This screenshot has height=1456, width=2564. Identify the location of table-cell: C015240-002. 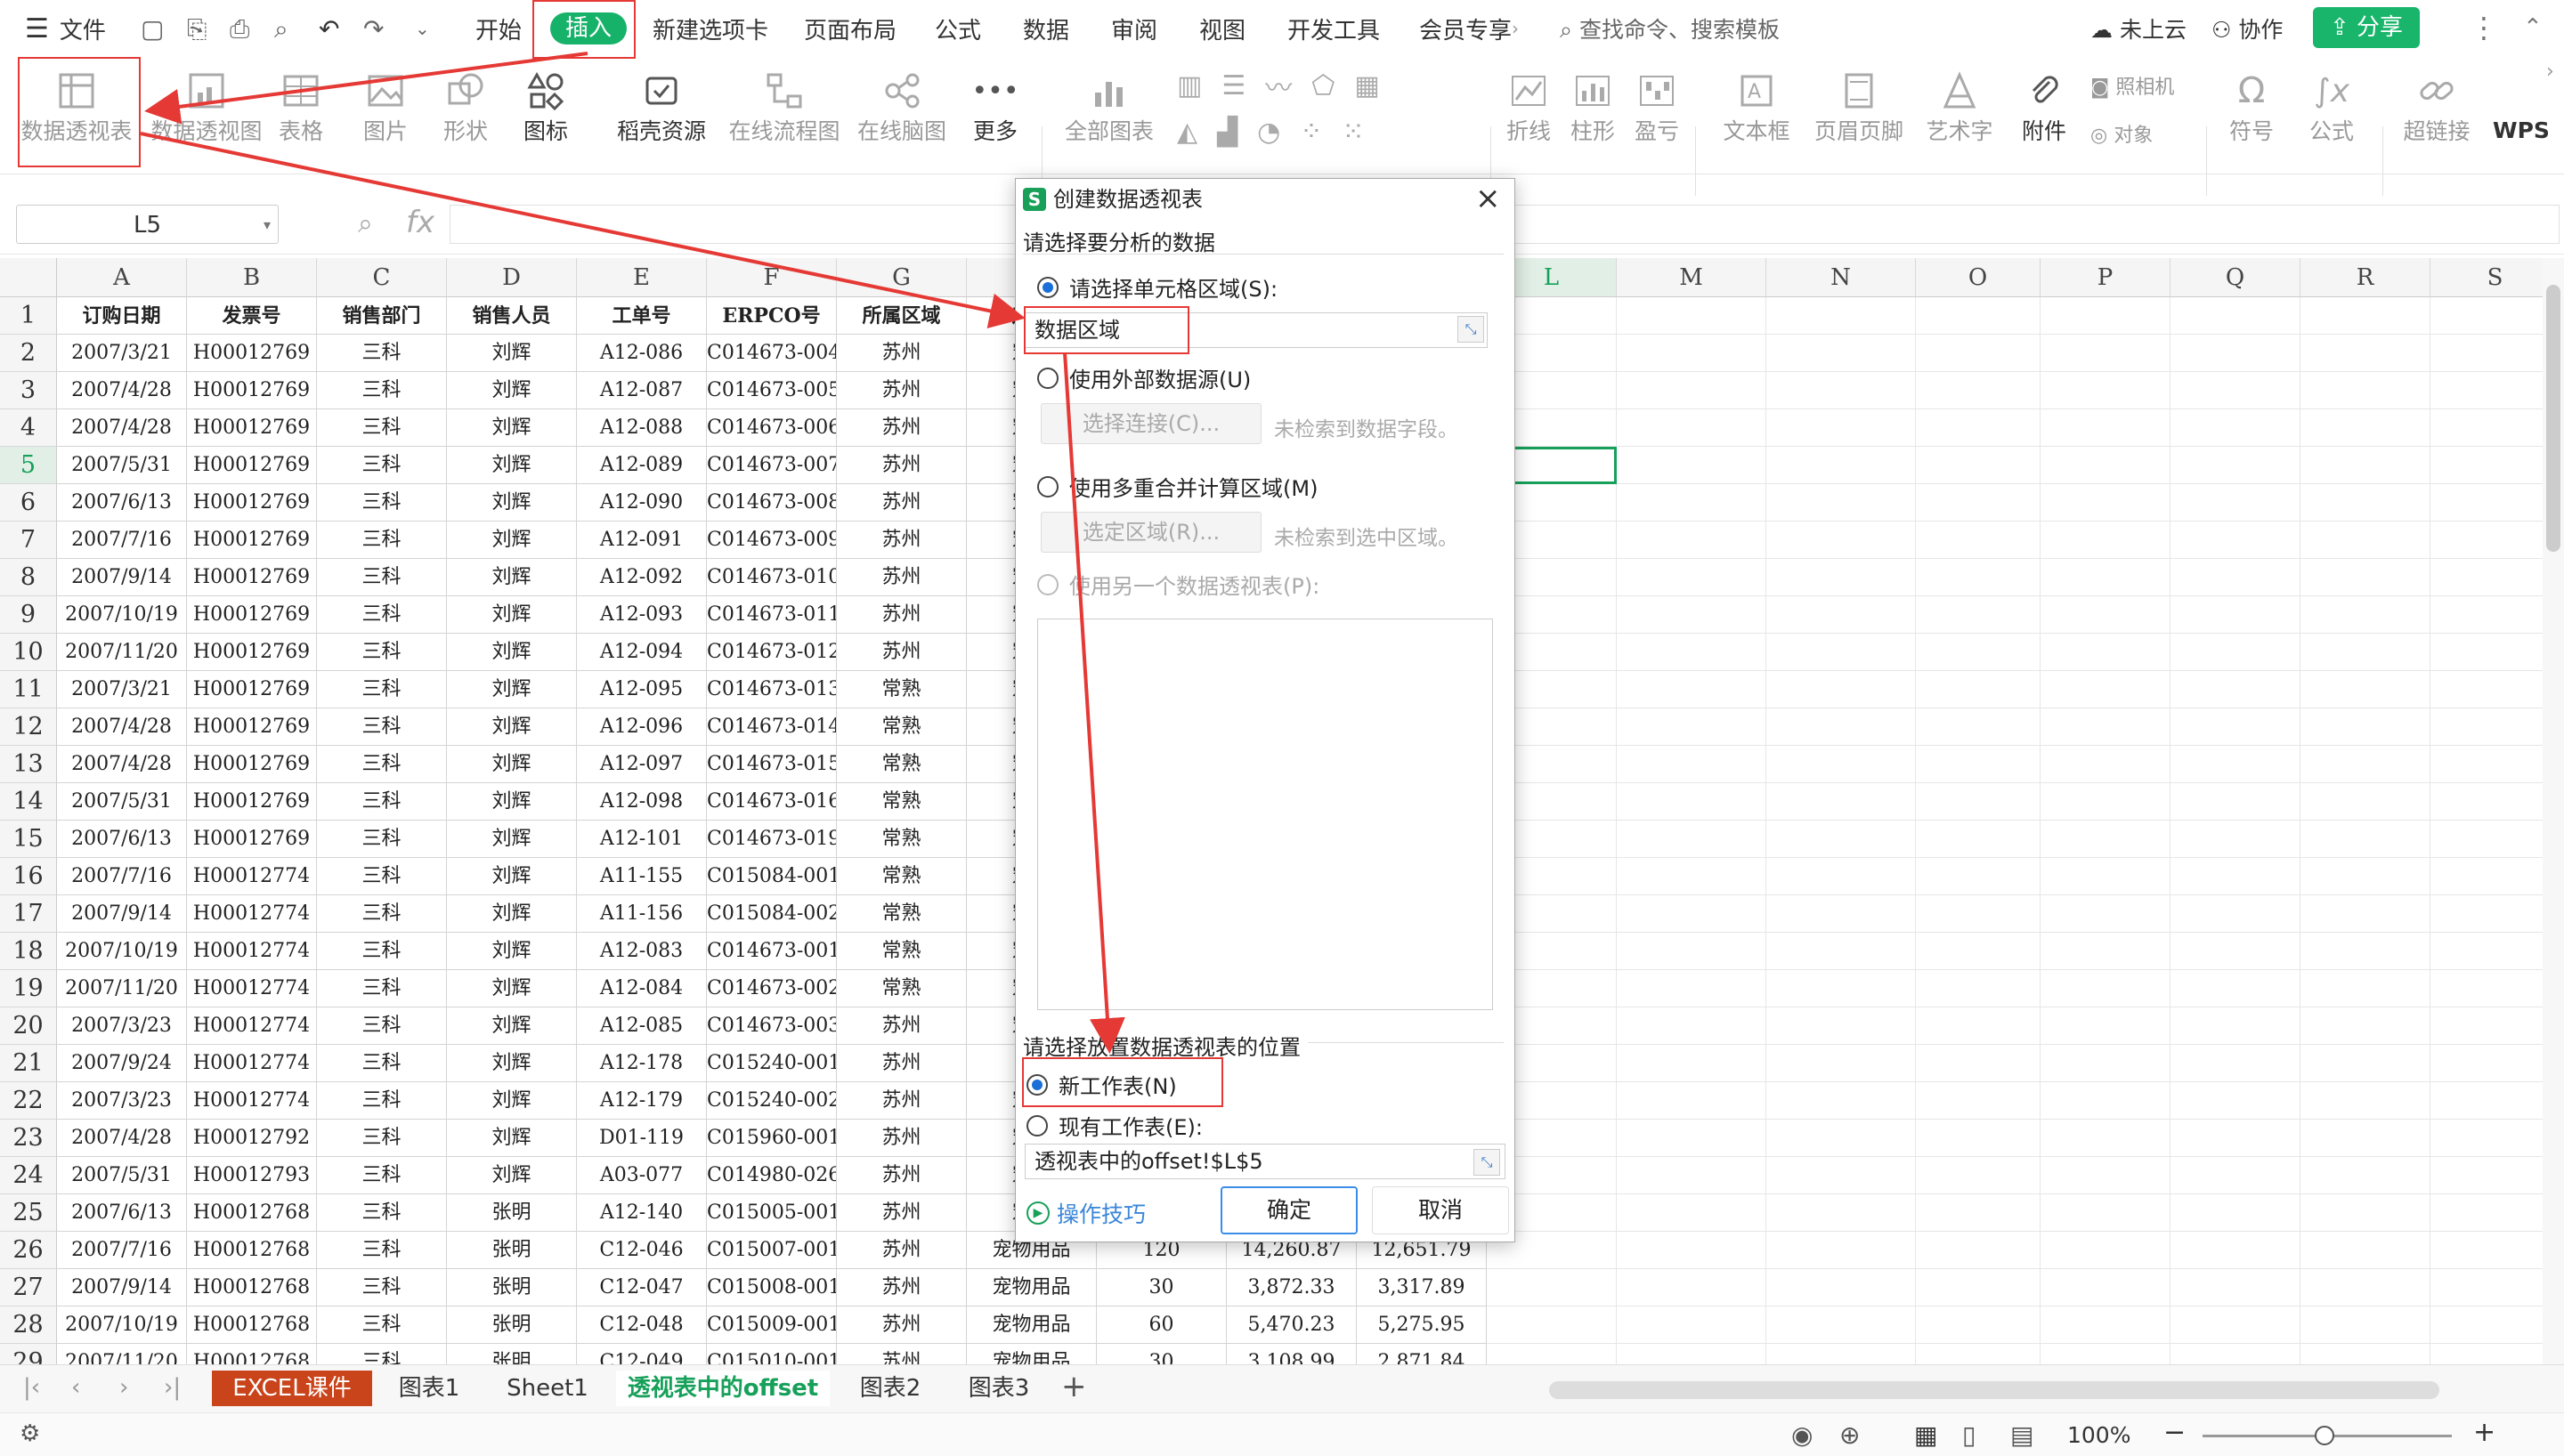
(772, 1101).